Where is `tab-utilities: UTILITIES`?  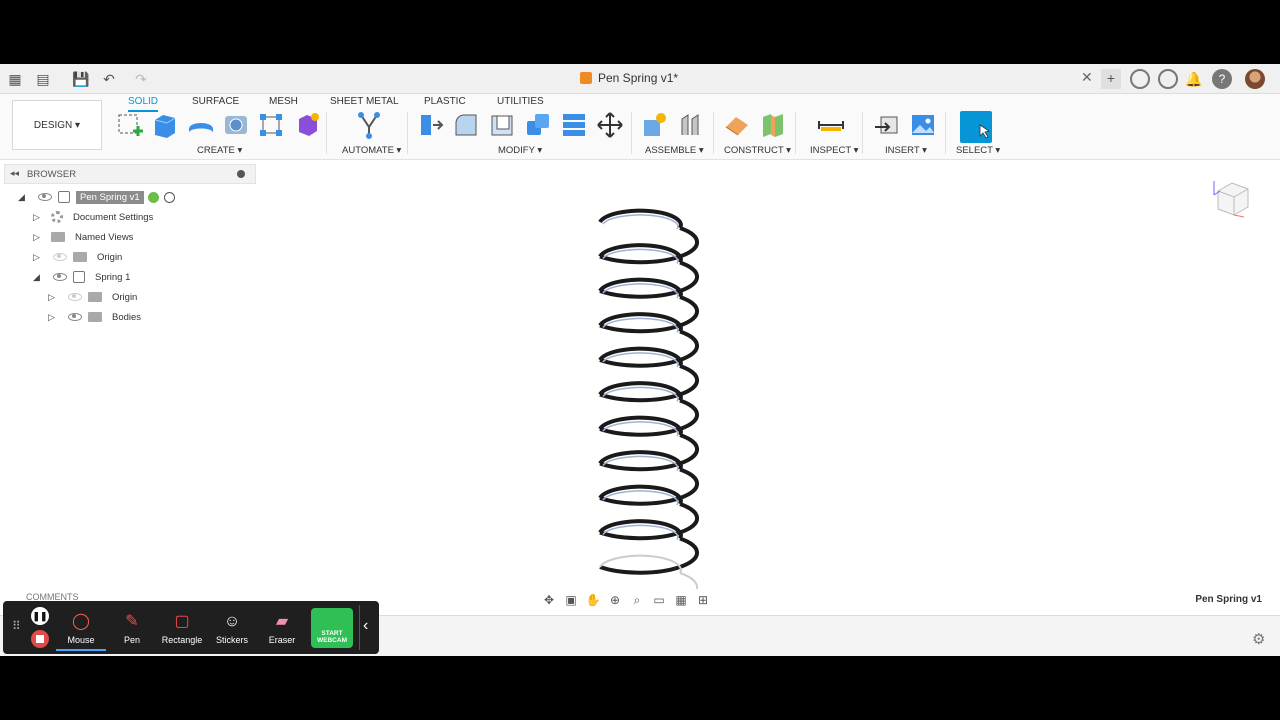
tab-utilities: UTILITIES is located at coordinates (520, 101).